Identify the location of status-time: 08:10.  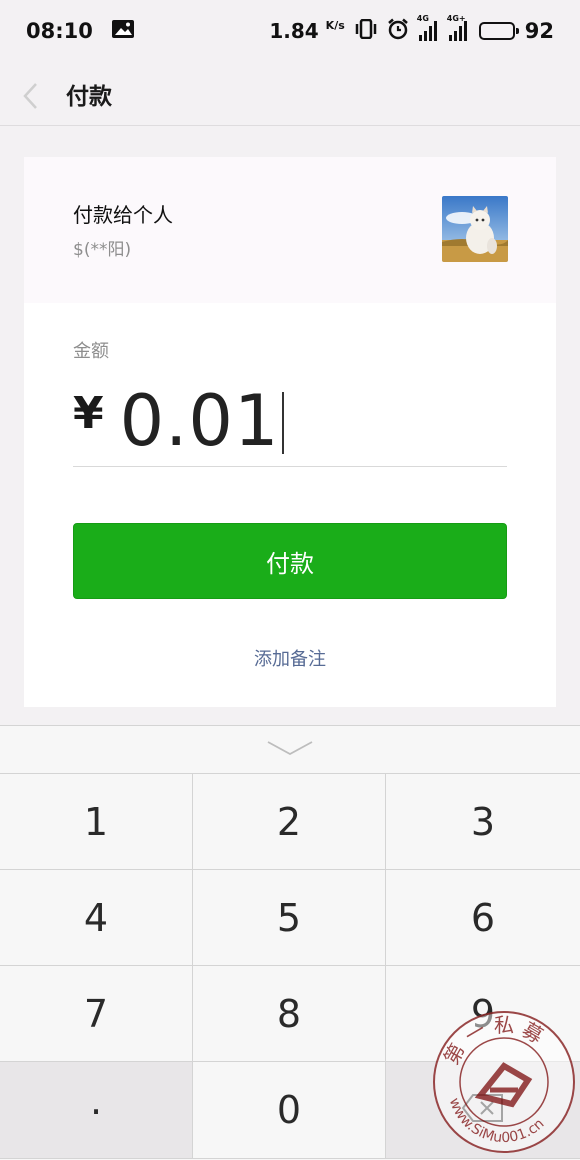
(59, 31).